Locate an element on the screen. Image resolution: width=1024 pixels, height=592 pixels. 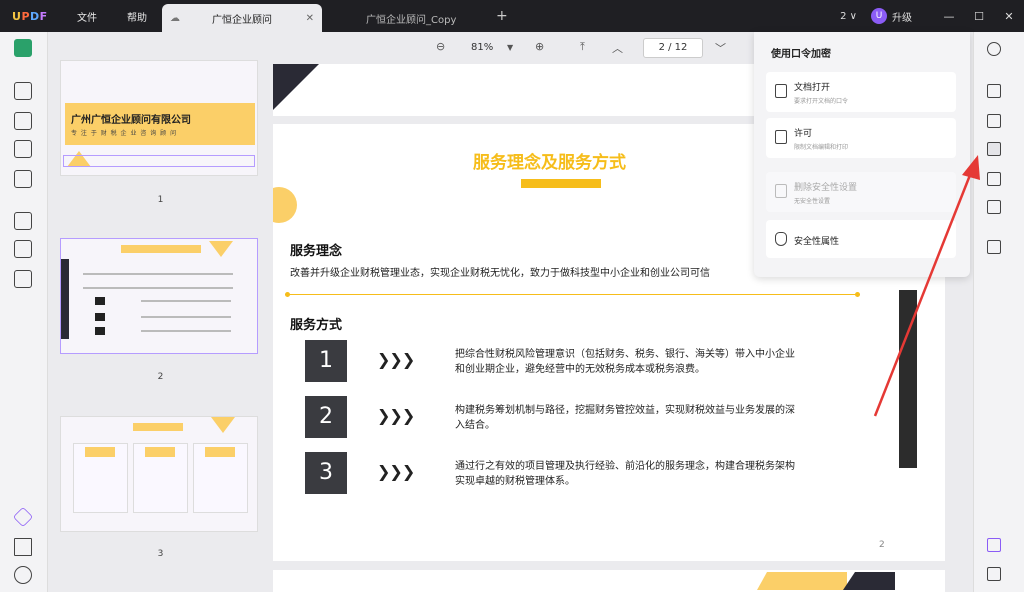
thumb-subtitle: 专 注 于 财 税 企 业 咨 询 顾 问 is located at coordinates (124, 133).